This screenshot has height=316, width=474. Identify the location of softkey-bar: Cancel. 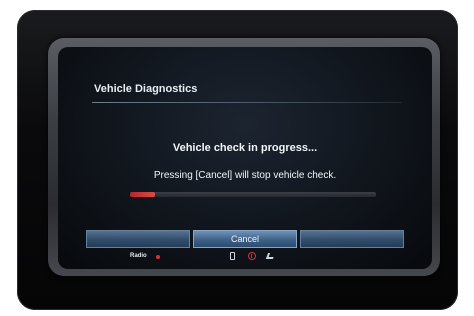
(245, 239).